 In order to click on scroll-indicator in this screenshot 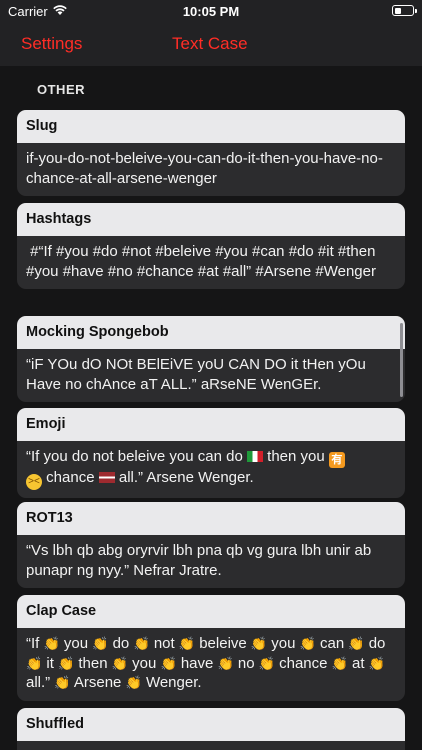, I will do `click(401, 360)`.